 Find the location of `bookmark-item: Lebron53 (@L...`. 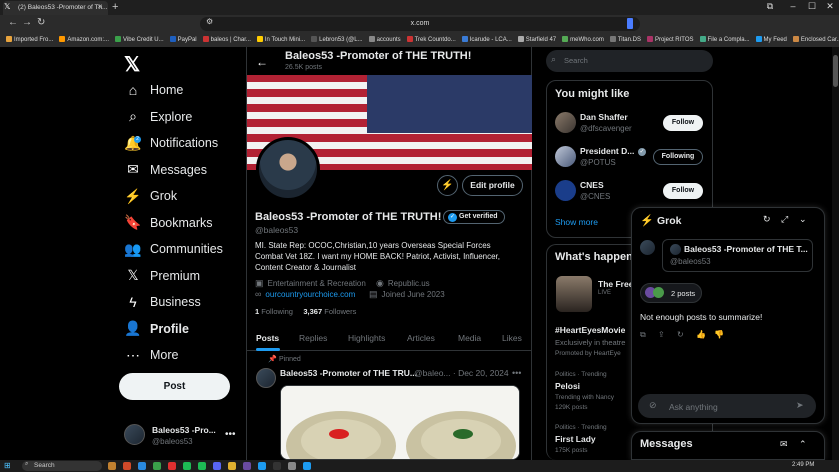

bookmark-item: Lebron53 (@L... is located at coordinates (337, 40).